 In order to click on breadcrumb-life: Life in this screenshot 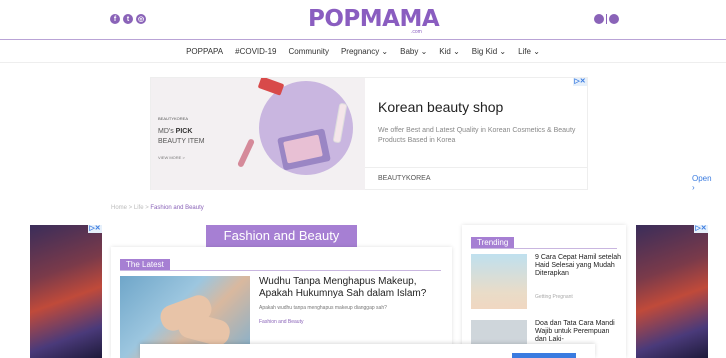, I will do `click(139, 208)`.